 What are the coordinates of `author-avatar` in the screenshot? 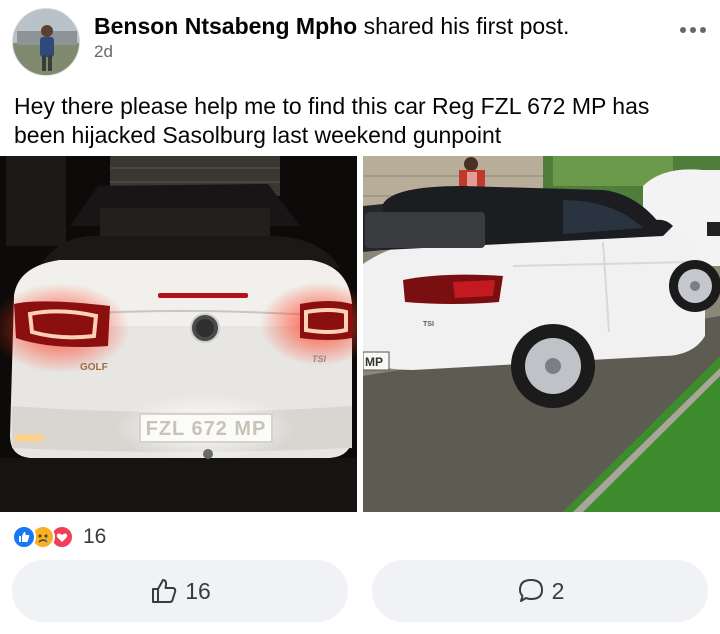 It's located at (46, 42).